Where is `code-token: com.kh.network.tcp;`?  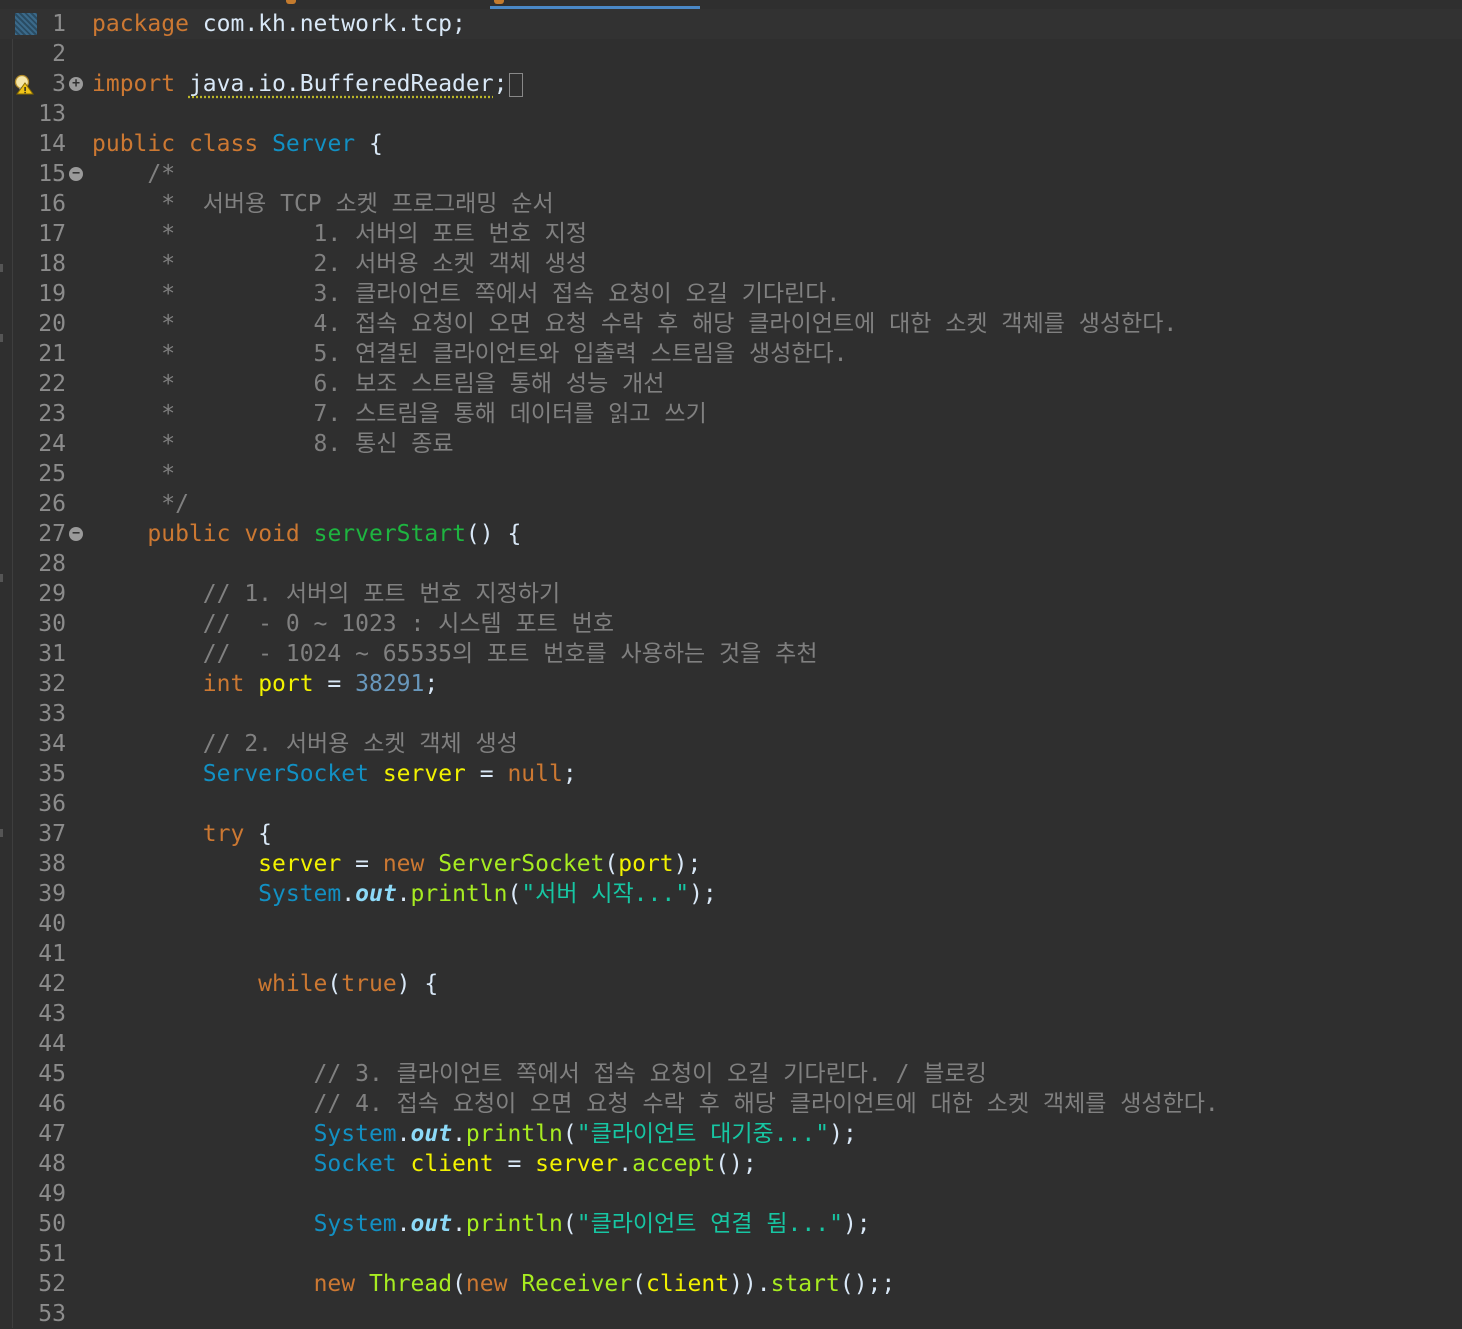
code-token: com.kh.network.tcp; is located at coordinates (327, 24).